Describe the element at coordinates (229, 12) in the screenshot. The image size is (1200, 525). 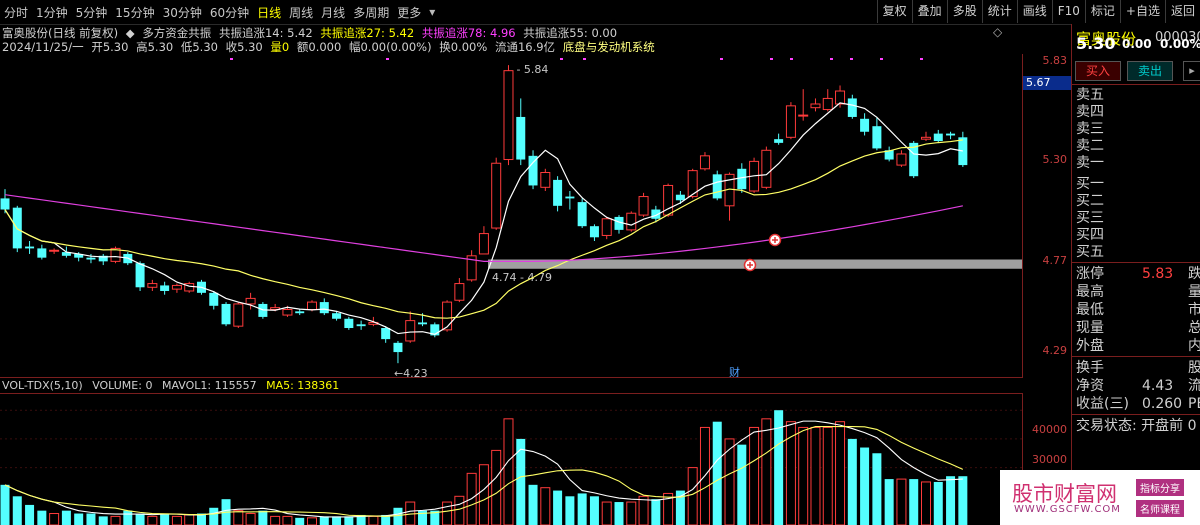
I see `timeframe-tab: 60分钟` at that location.